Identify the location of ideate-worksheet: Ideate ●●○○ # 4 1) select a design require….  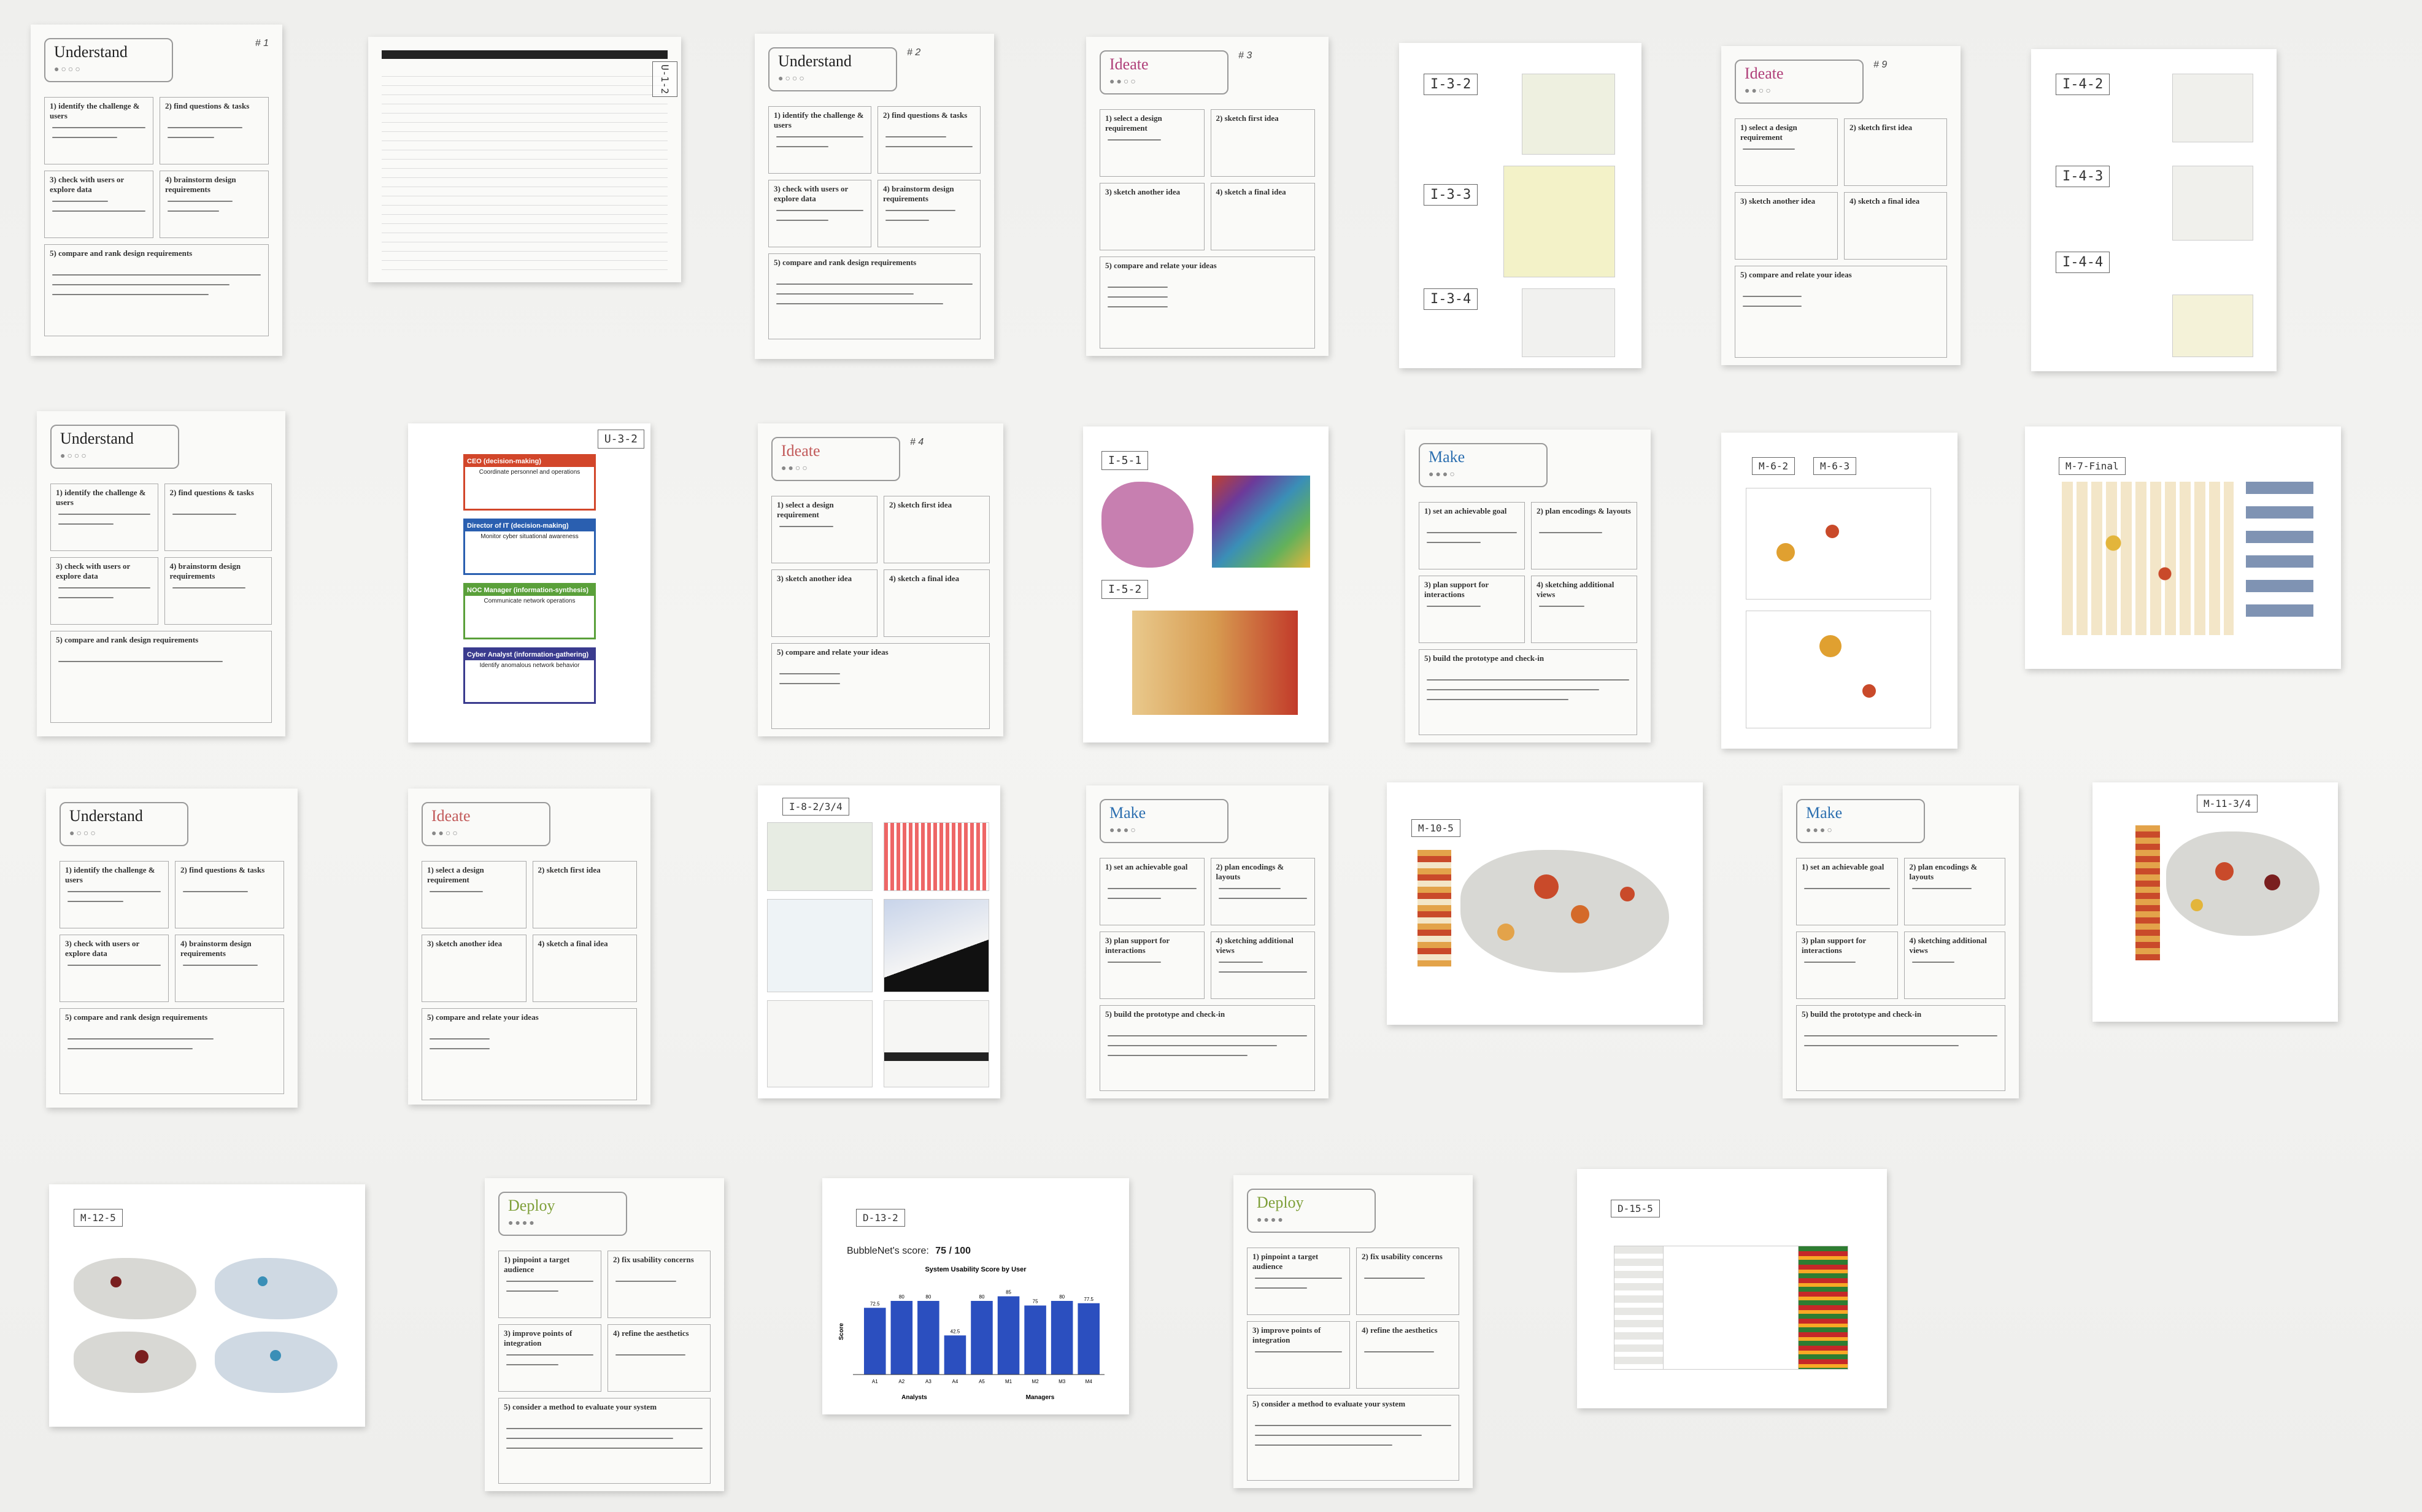
(880, 579).